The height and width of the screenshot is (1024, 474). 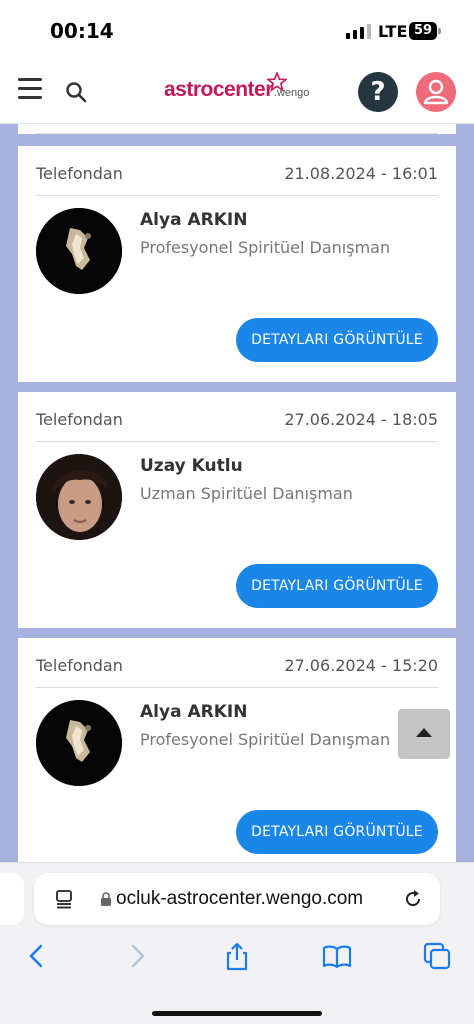 What do you see at coordinates (337, 956) in the screenshot?
I see `bookmarks-icon` at bounding box center [337, 956].